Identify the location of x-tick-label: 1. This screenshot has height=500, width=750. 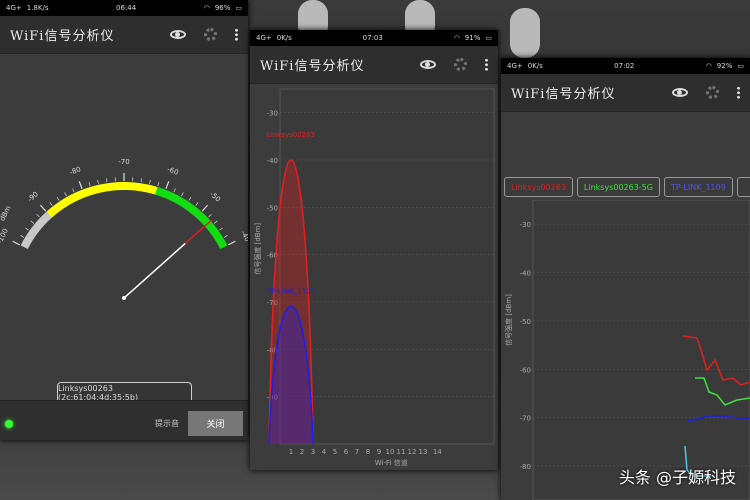
(291, 452).